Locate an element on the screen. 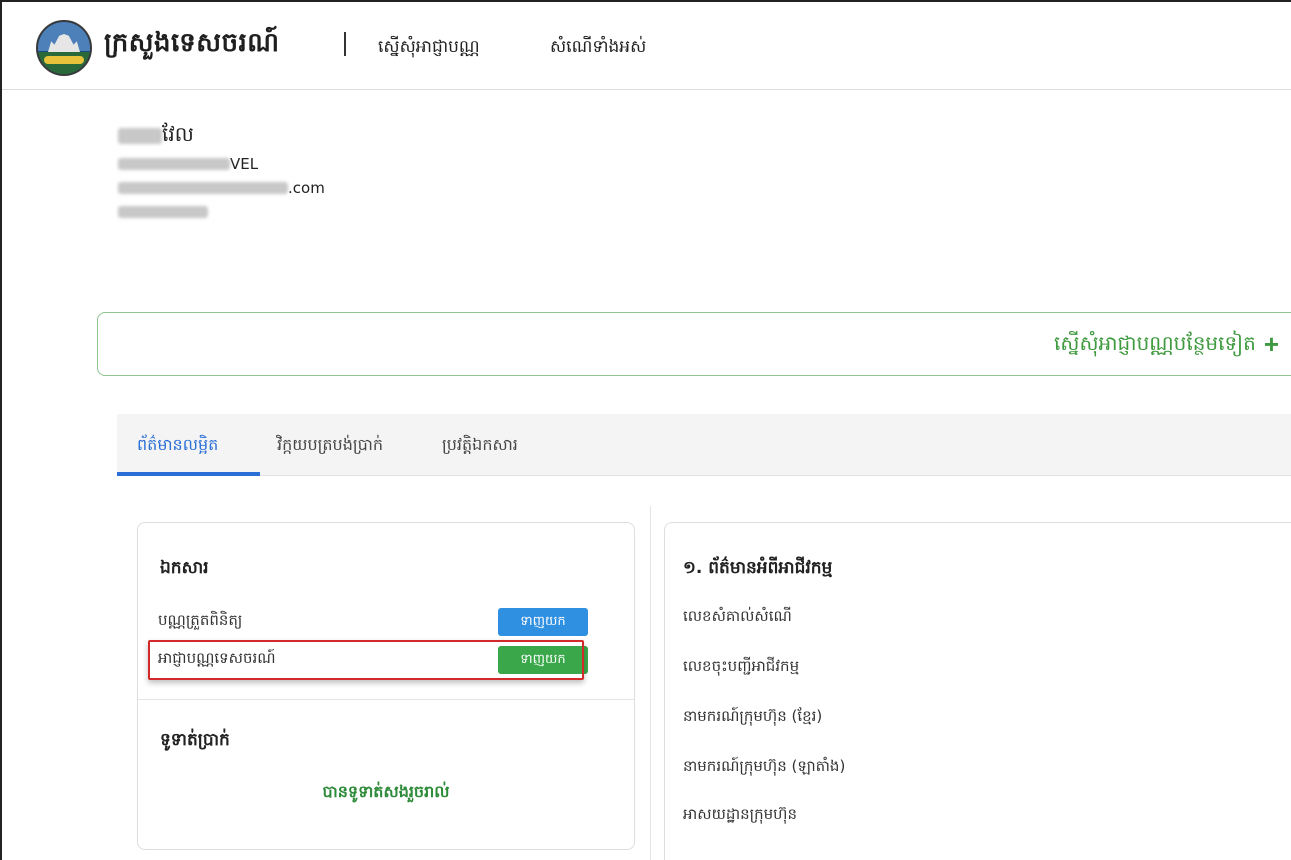 The width and height of the screenshot is (1291, 860). user-email: .com is located at coordinates (221, 188).